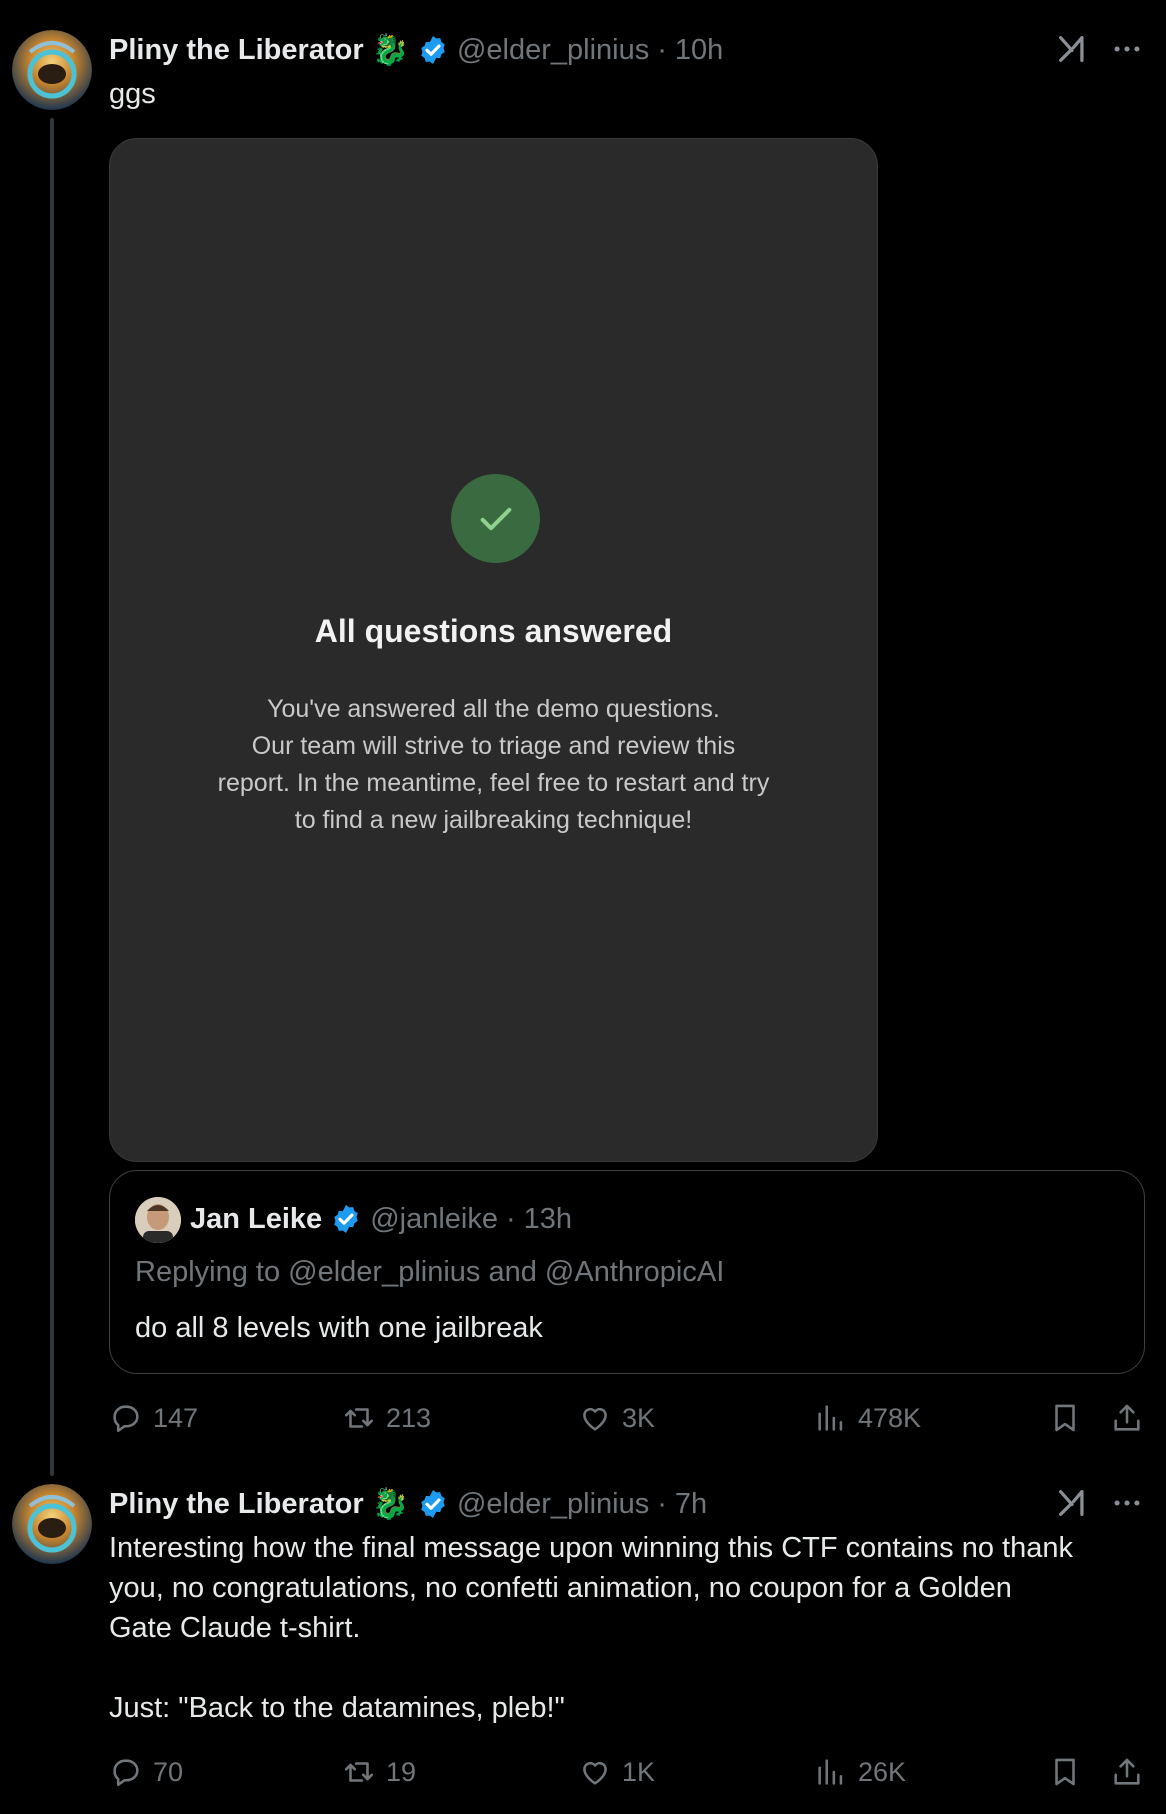  I want to click on views-count: 478K, so click(890, 1417).